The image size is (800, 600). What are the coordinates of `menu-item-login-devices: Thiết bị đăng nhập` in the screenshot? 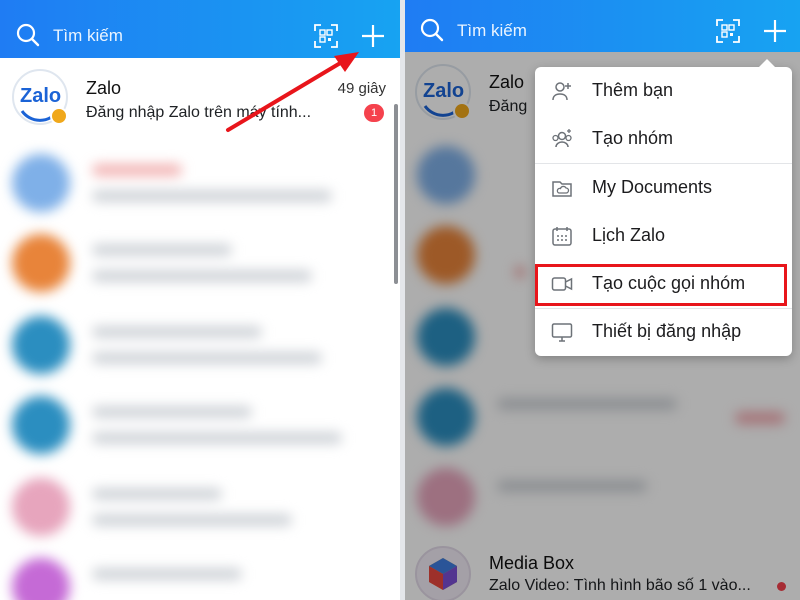 It's located at (663, 332).